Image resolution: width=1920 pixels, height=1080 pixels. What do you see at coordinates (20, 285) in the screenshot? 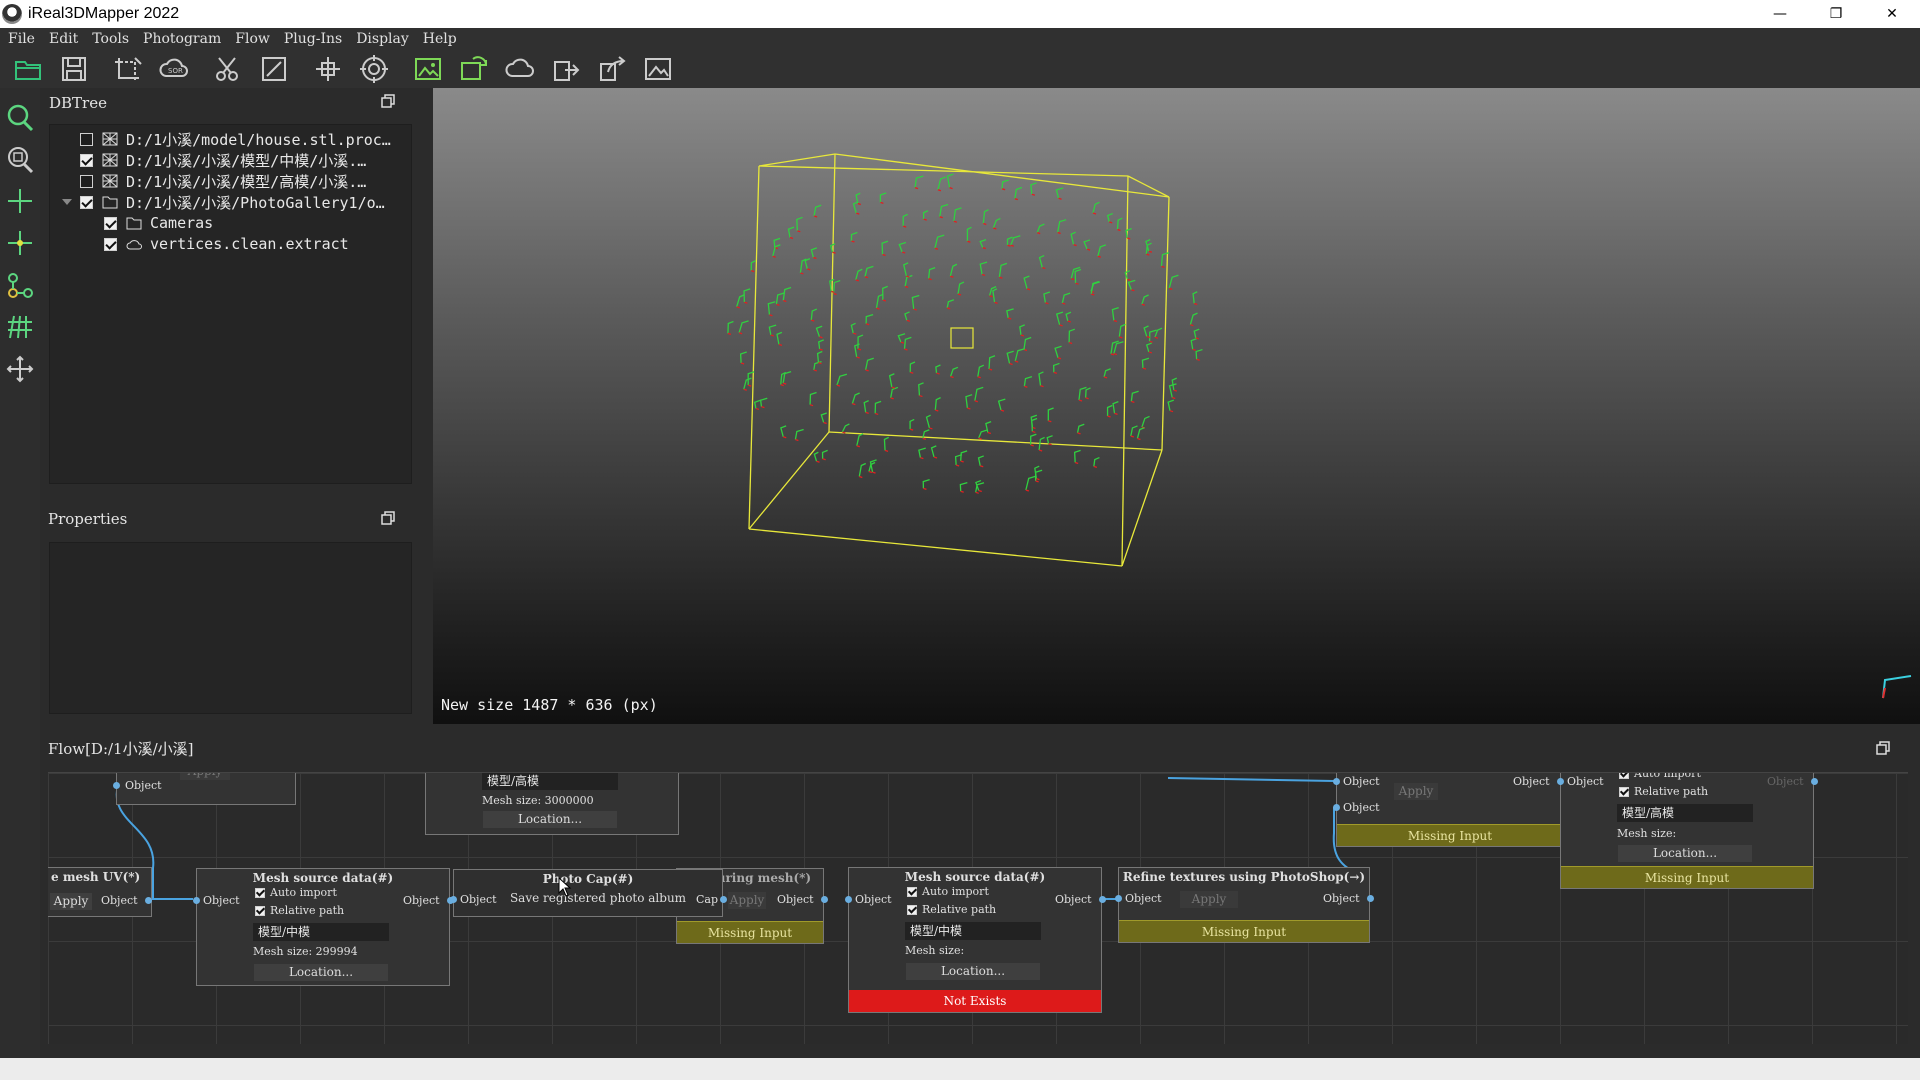
I see `node-graph-tool` at bounding box center [20, 285].